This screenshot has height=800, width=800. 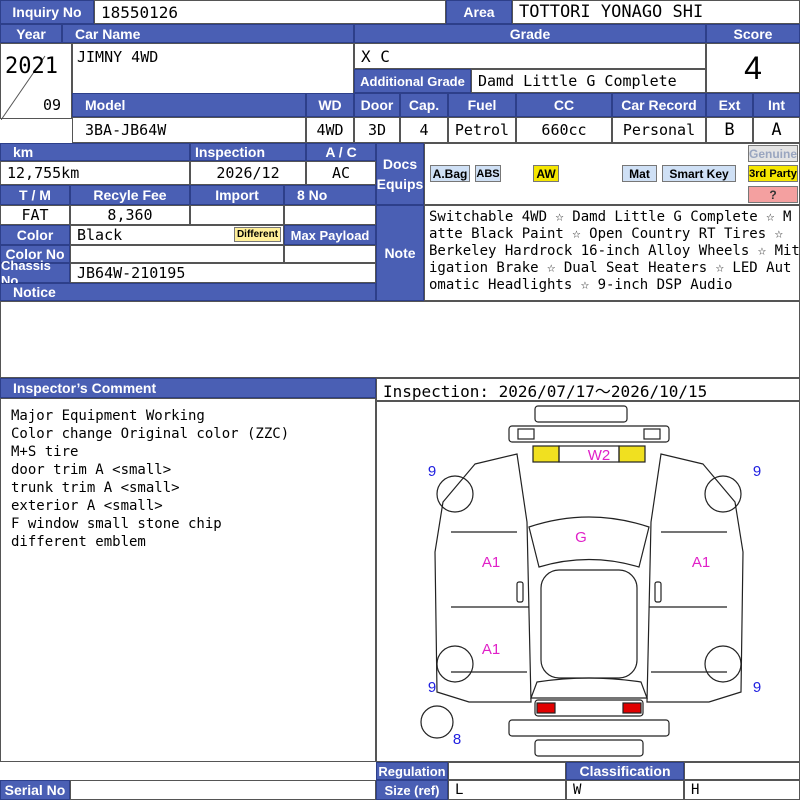 I want to click on size-height: H, so click(x=742, y=790).